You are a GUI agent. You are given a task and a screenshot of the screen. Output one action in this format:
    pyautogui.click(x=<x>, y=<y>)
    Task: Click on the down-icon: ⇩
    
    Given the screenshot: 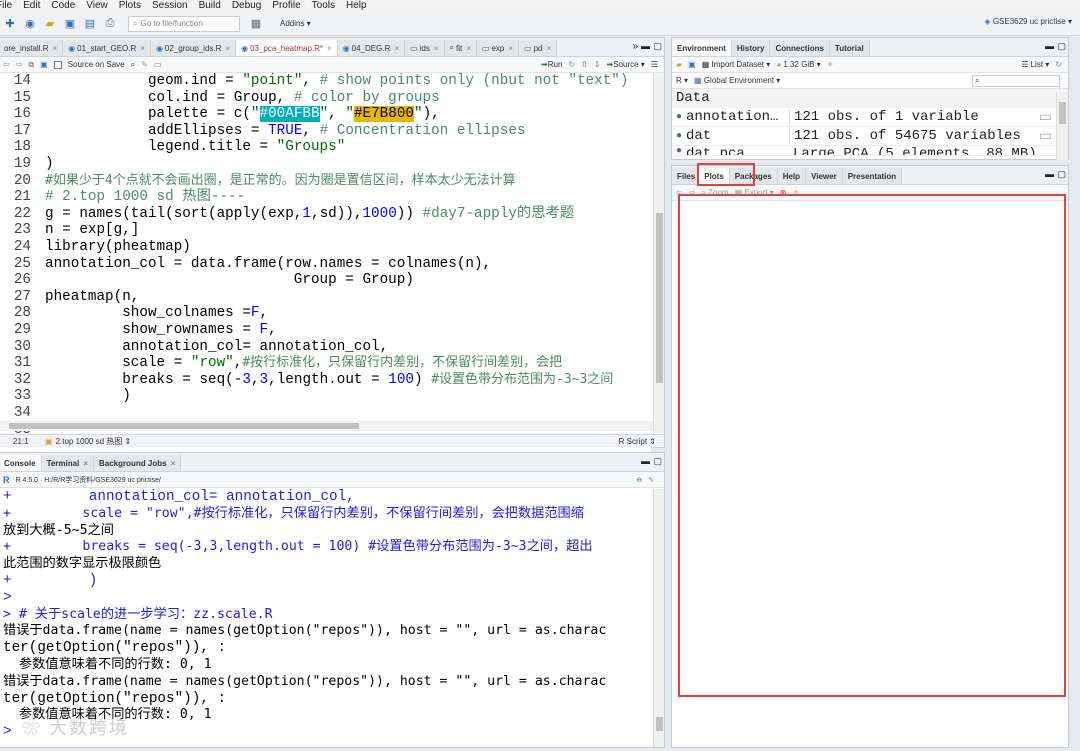 What is the action you would take?
    pyautogui.click(x=597, y=64)
    